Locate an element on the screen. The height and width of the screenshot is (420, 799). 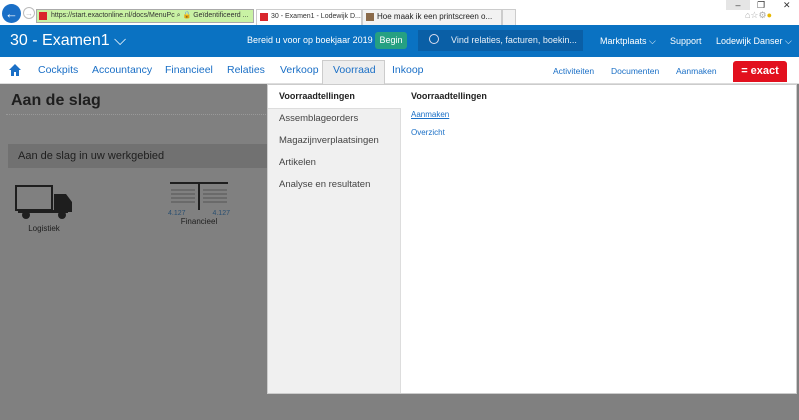
tile-financieel: 4.127 4.127 Financieel is located at coordinates (199, 204).